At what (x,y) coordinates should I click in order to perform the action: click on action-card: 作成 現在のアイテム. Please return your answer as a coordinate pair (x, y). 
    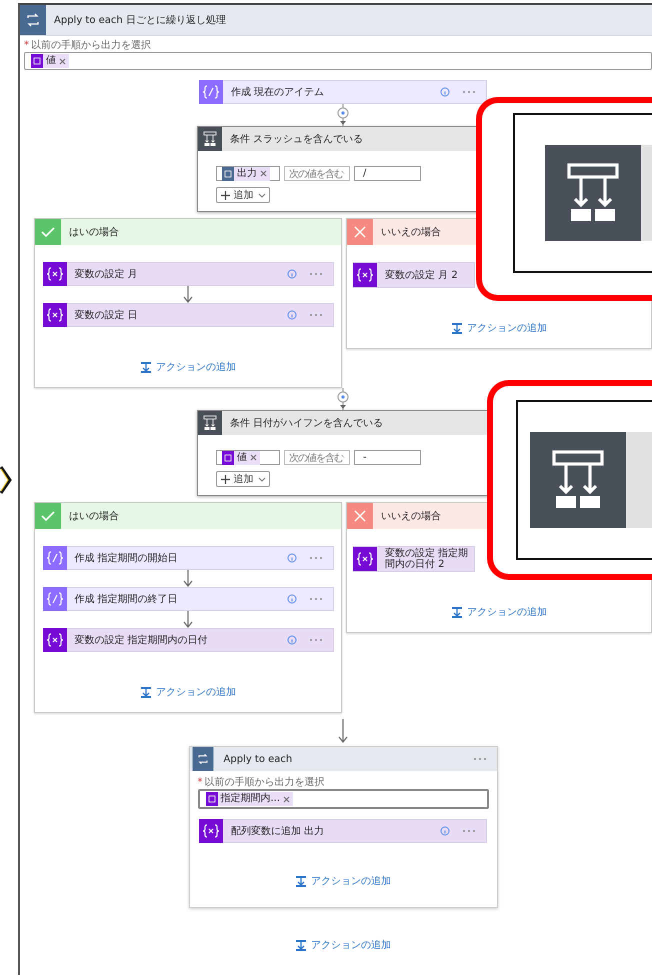
    Looking at the image, I should click on (343, 92).